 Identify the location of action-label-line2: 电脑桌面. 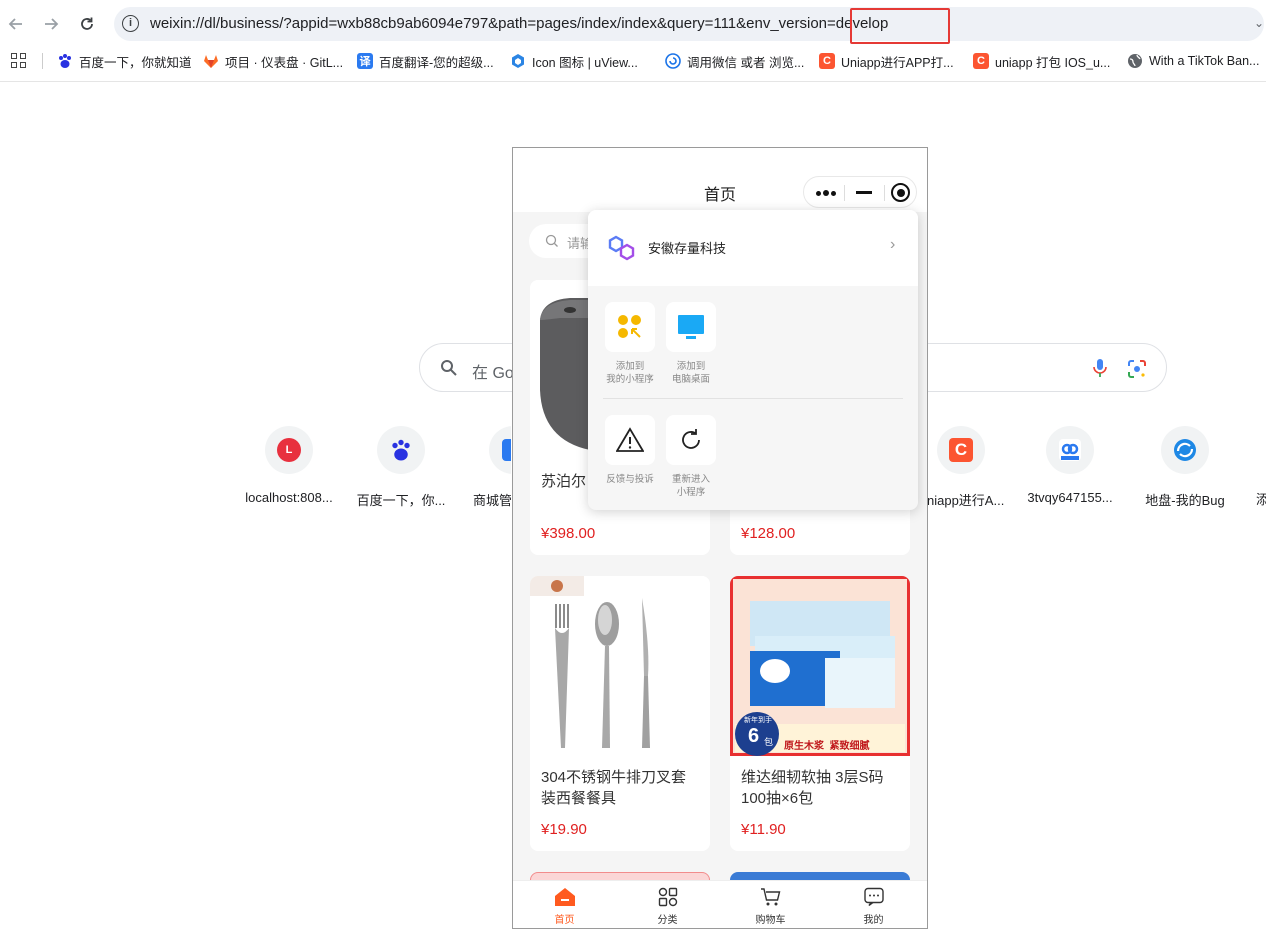
(690, 379).